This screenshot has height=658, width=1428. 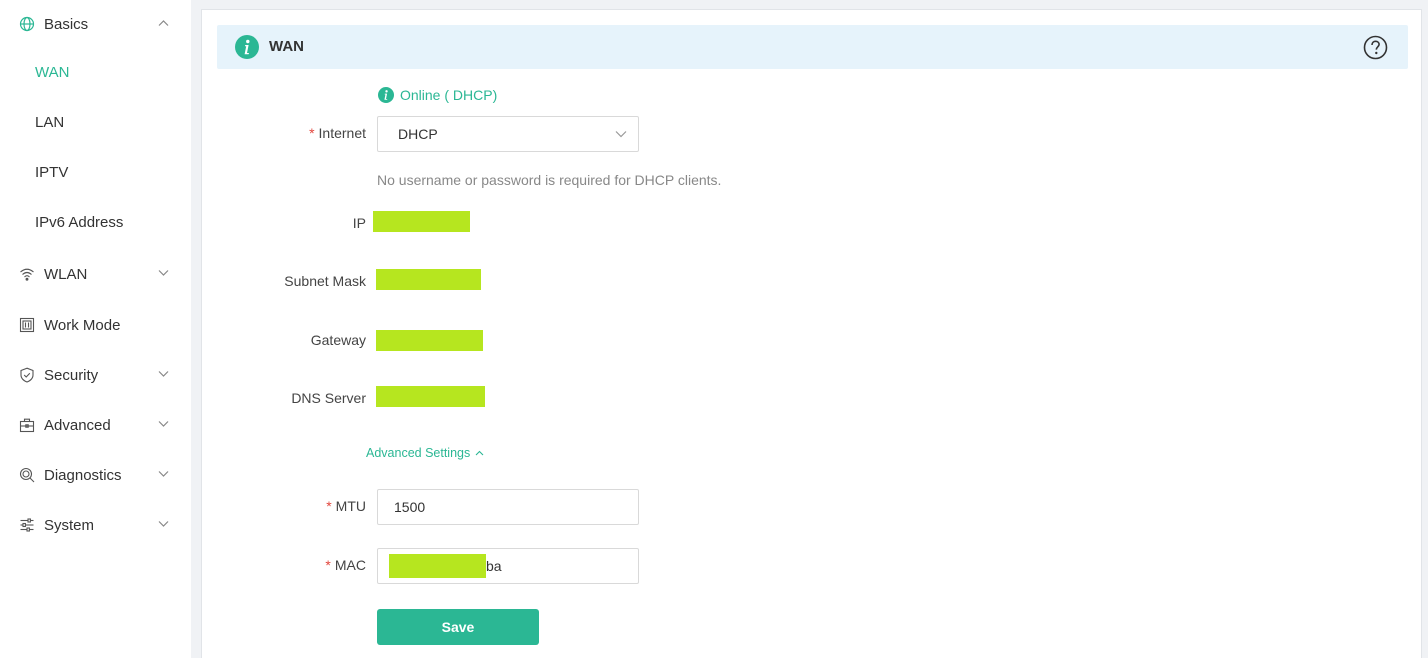 I want to click on sidebar-item-label: Diagnostics, so click(x=83, y=475).